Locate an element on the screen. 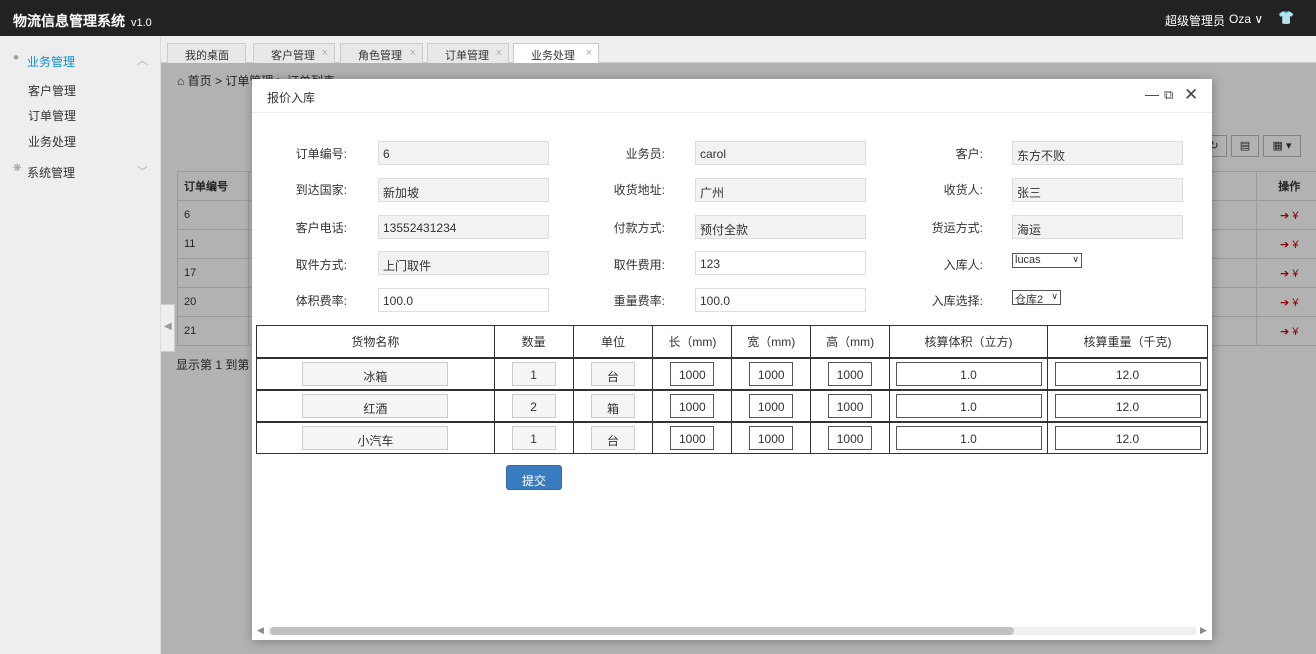 The image size is (1316, 654). country-label: 到达国家: is located at coordinates (321, 190).